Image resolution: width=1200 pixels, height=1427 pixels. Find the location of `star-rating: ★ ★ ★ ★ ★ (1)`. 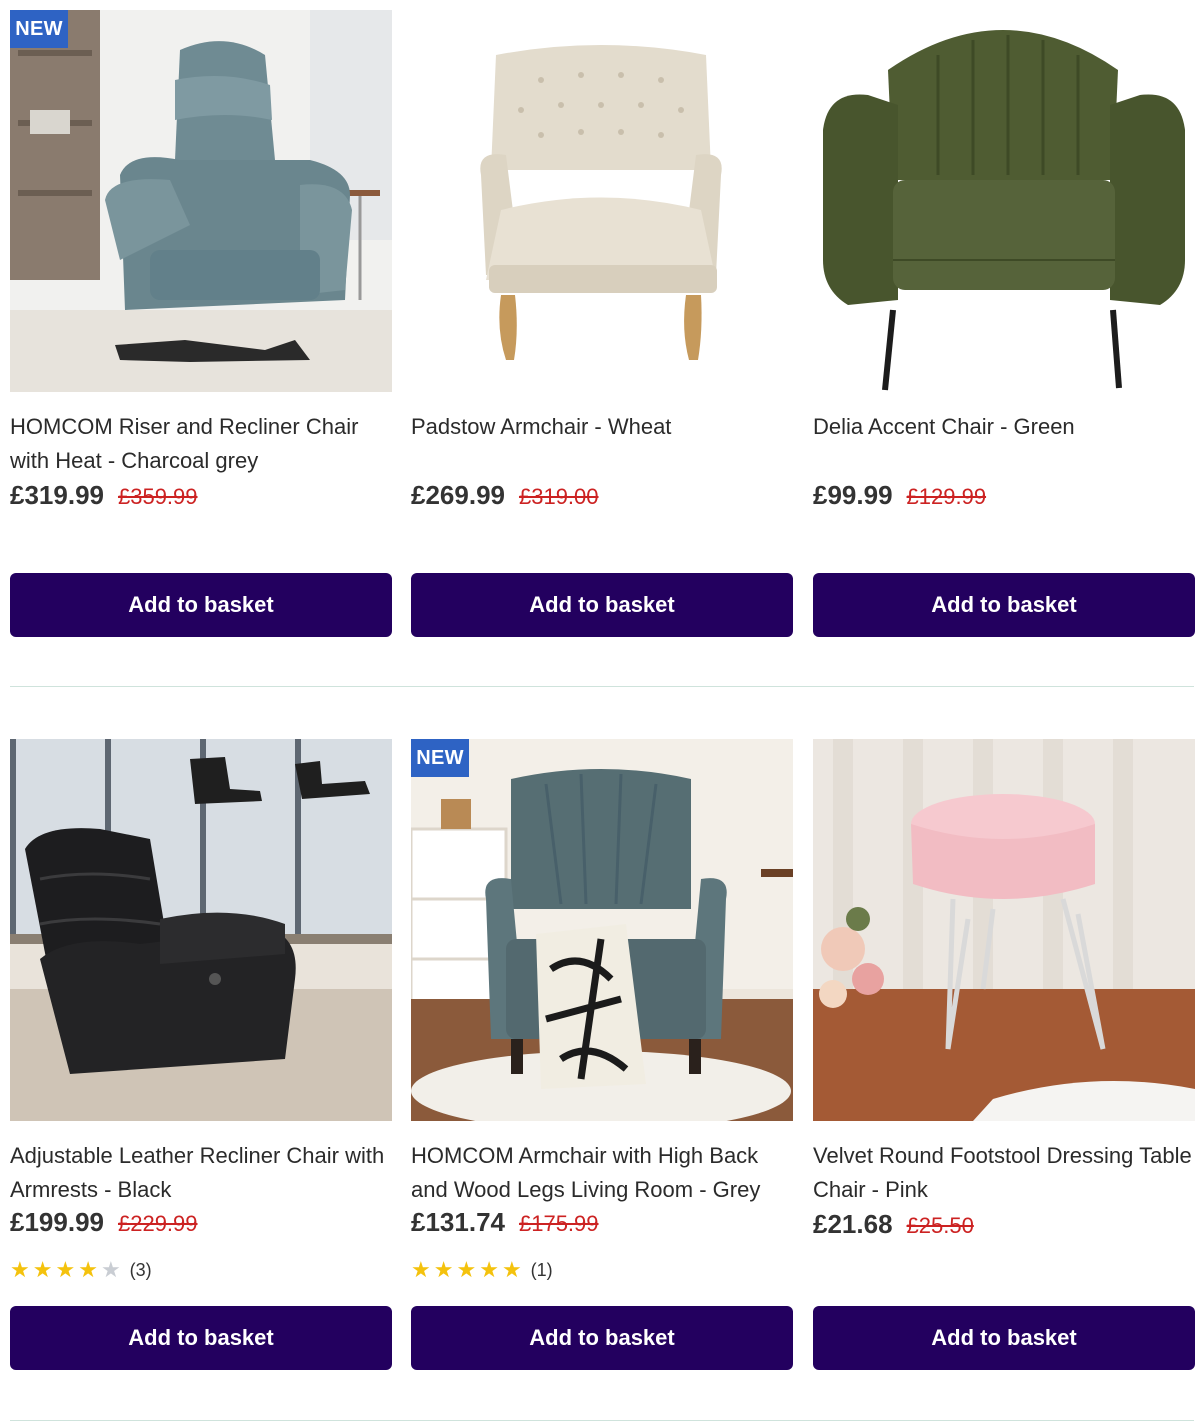

star-rating: ★ ★ ★ ★ ★ (1) is located at coordinates (482, 1270).